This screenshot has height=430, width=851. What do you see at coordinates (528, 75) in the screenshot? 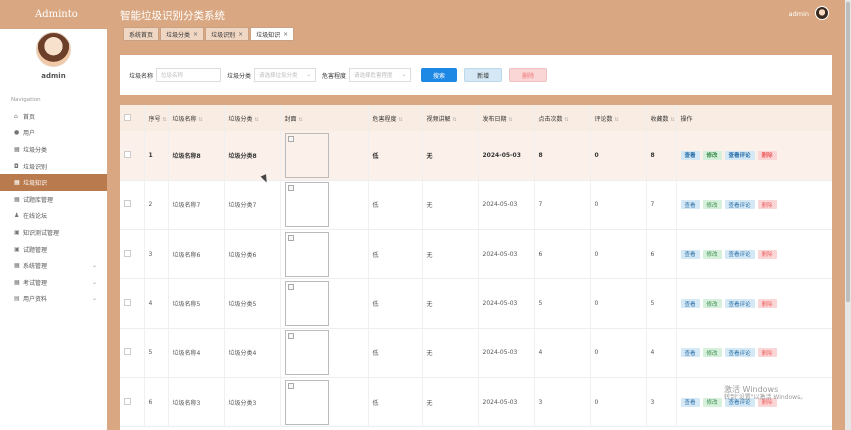
I see `delete-selected-button: 删除` at bounding box center [528, 75].